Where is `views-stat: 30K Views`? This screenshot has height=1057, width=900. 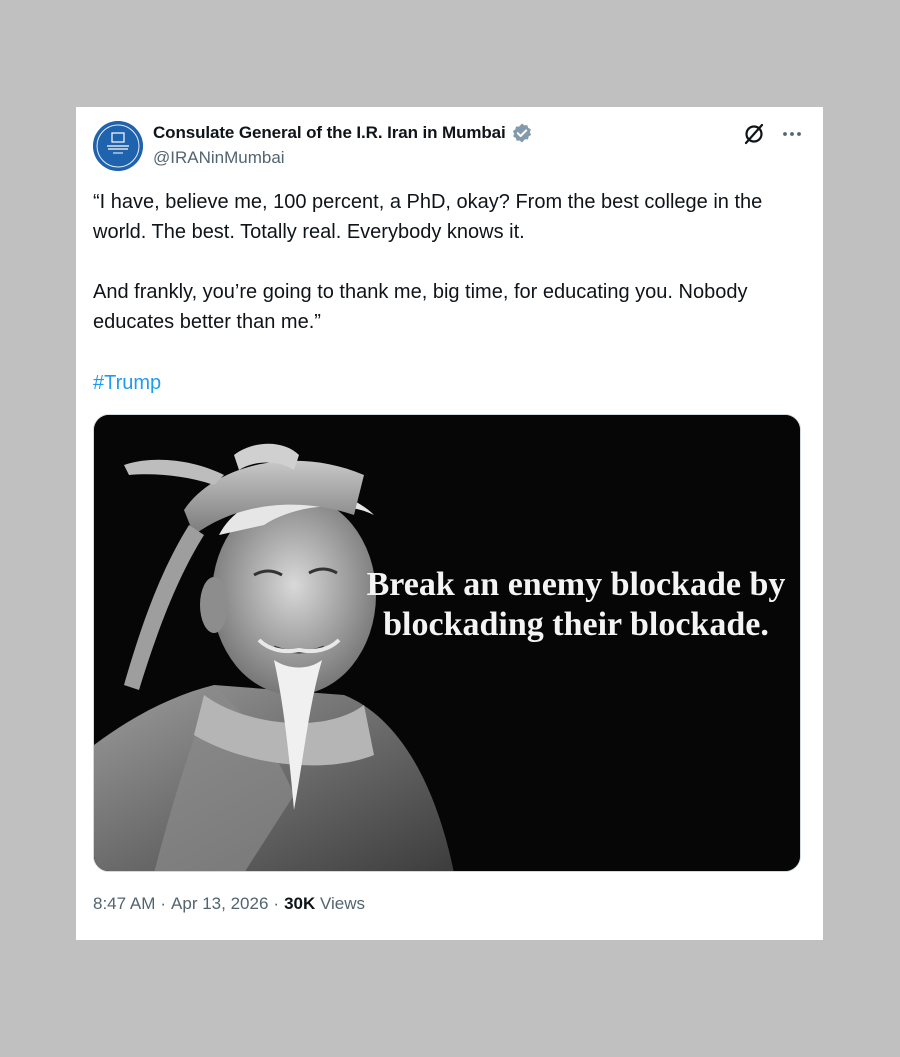 views-stat: 30K Views is located at coordinates (324, 904).